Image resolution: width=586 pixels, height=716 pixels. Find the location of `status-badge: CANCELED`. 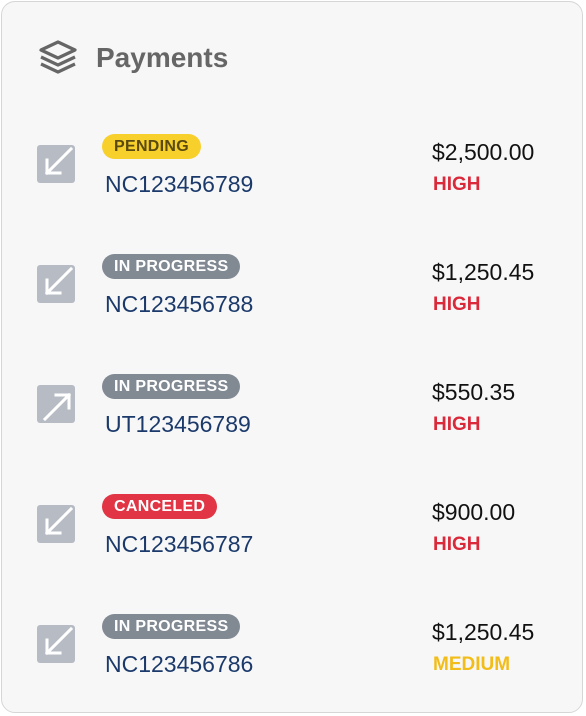

status-badge: CANCELED is located at coordinates (160, 506).